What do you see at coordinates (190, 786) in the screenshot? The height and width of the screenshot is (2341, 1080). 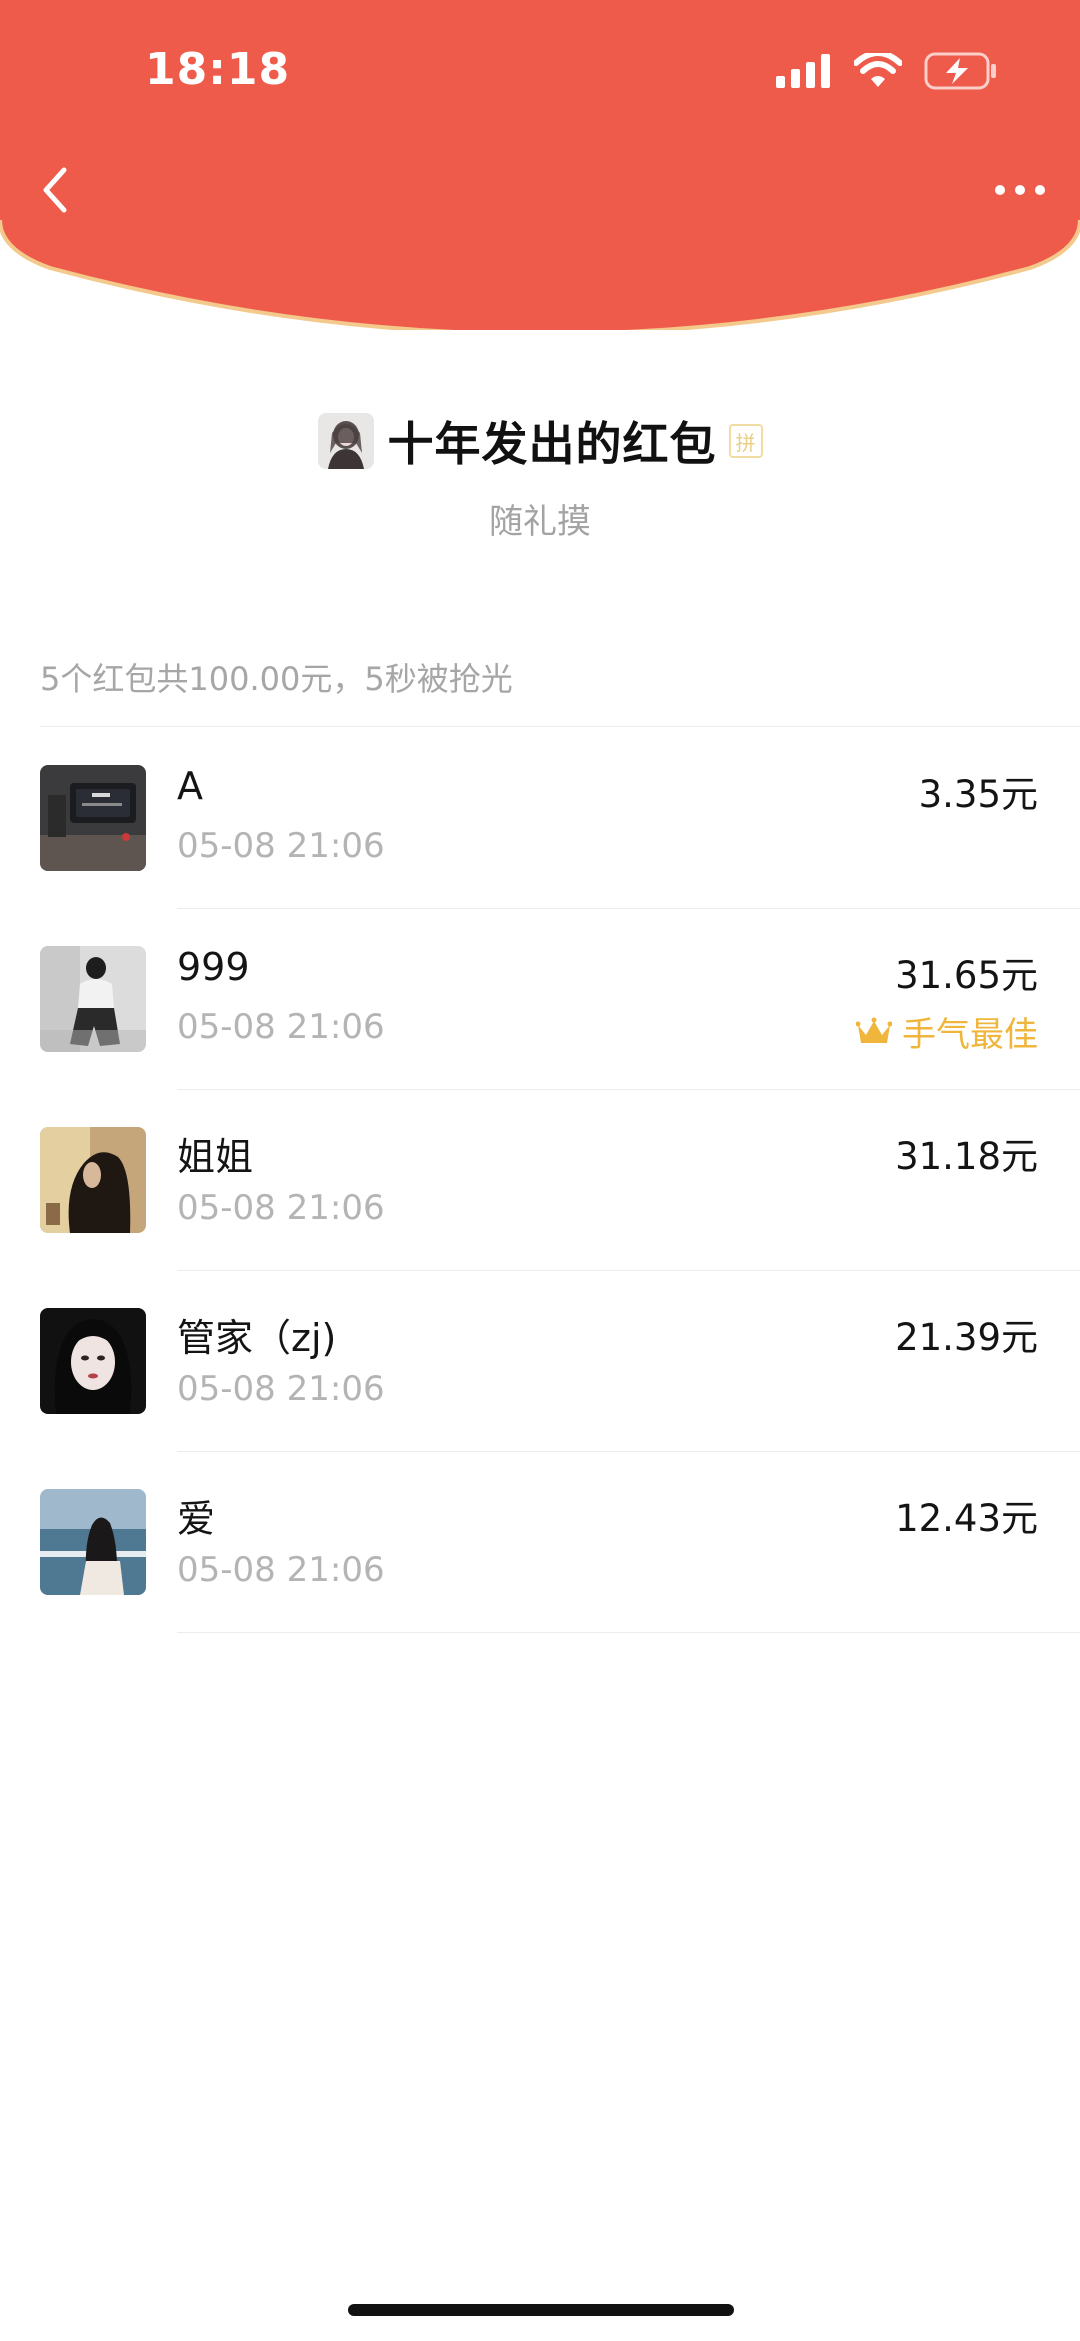 I see `recipient-name: A` at bounding box center [190, 786].